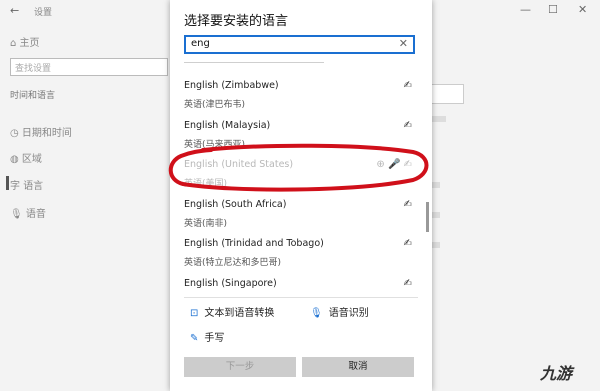 This screenshot has width=600, height=391. What do you see at coordinates (33, 96) in the screenshot?
I see `section-title: 时间和语言` at bounding box center [33, 96].